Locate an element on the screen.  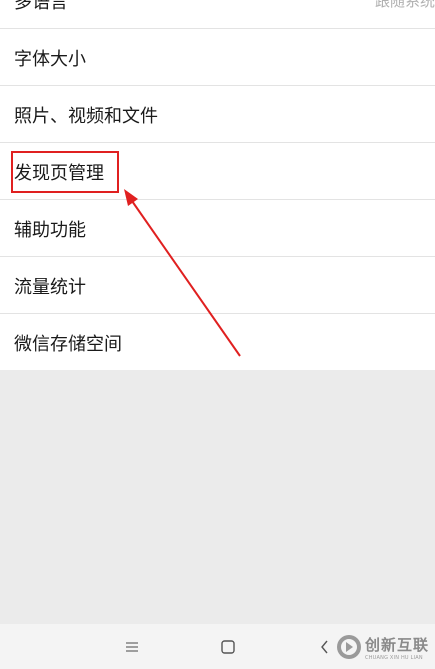
settings-item-data-usage: 流量统计 is located at coordinates (217, 285).